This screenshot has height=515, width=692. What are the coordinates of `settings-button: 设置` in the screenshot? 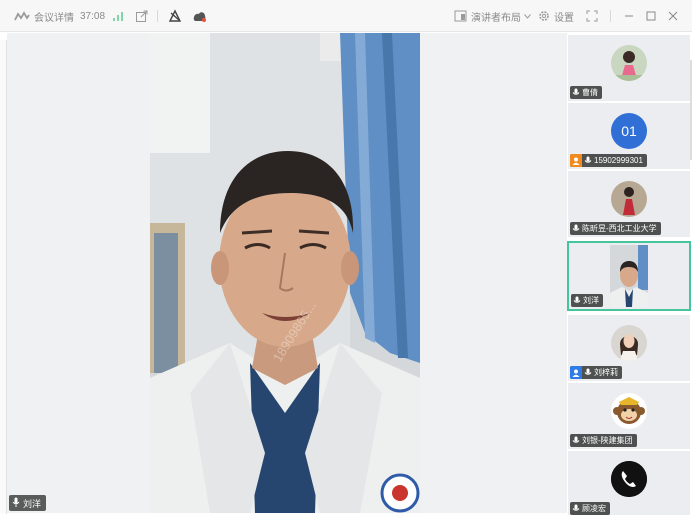 It's located at (556, 16).